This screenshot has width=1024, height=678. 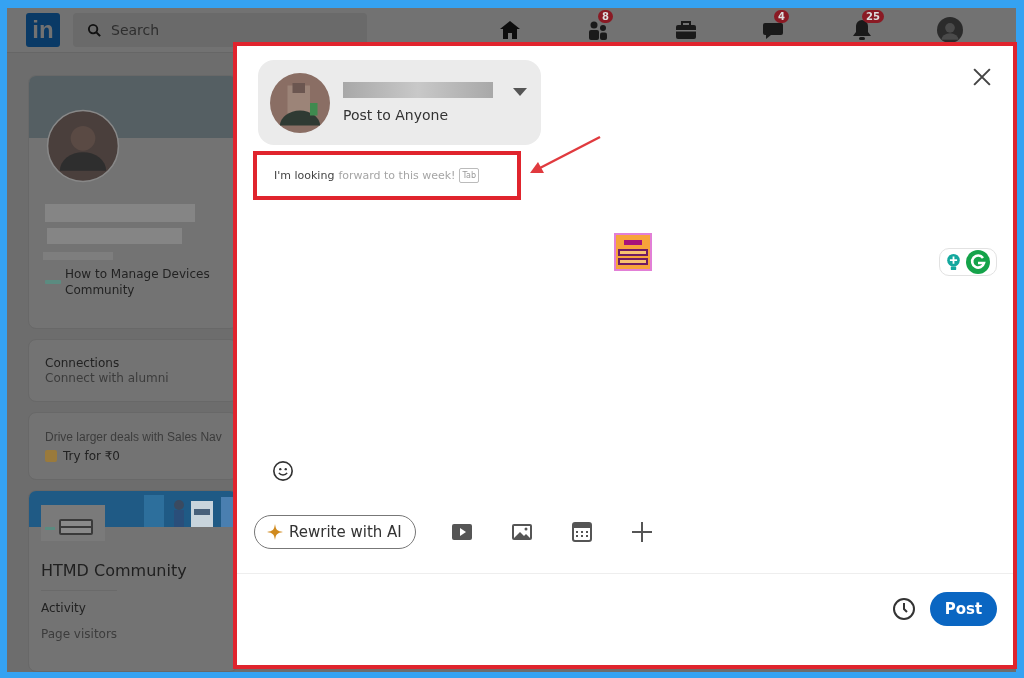 I want to click on notification-count: 8, so click(x=605, y=16).